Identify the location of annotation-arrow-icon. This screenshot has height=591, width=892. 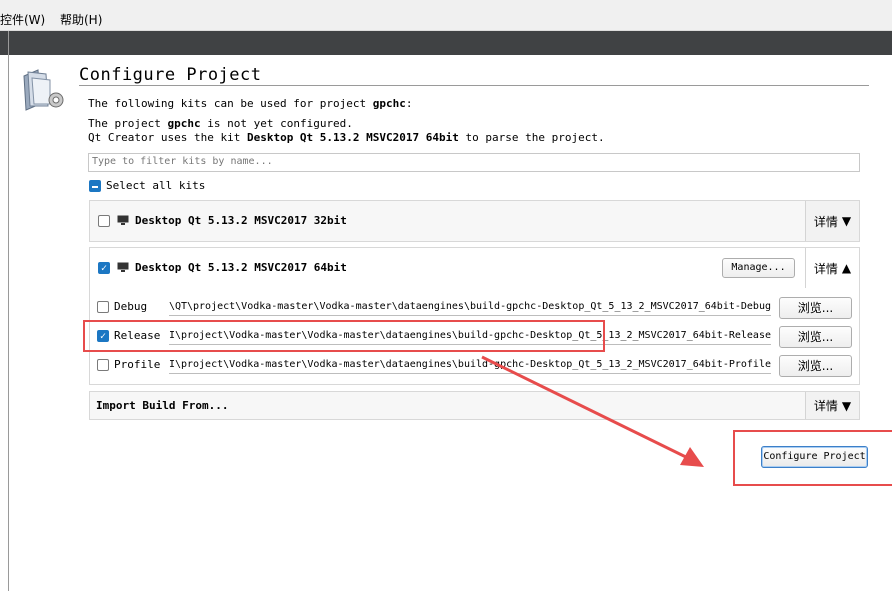
(592, 411).